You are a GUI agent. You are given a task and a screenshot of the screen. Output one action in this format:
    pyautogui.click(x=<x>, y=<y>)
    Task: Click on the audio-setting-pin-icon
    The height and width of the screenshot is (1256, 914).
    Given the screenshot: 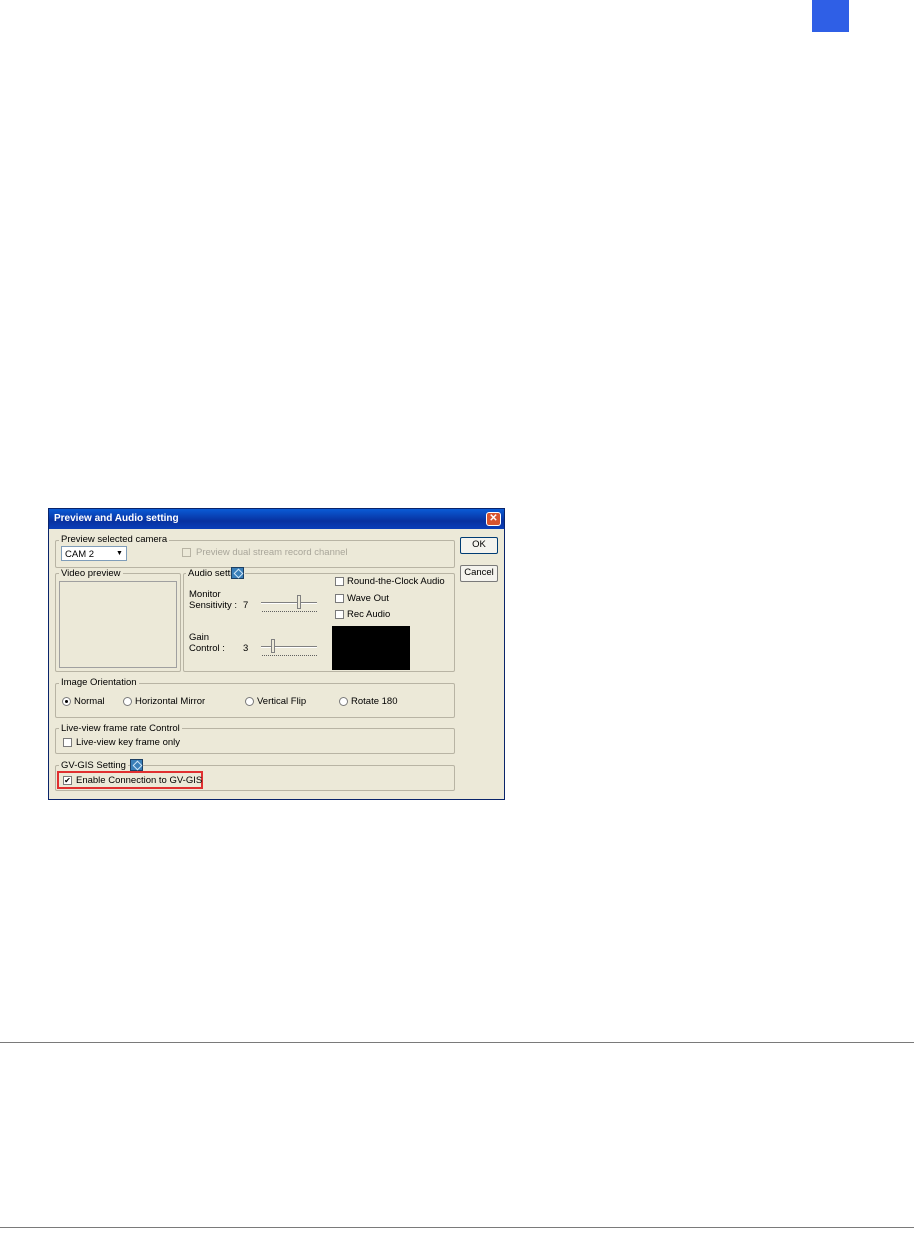 What is the action you would take?
    pyautogui.click(x=237, y=573)
    